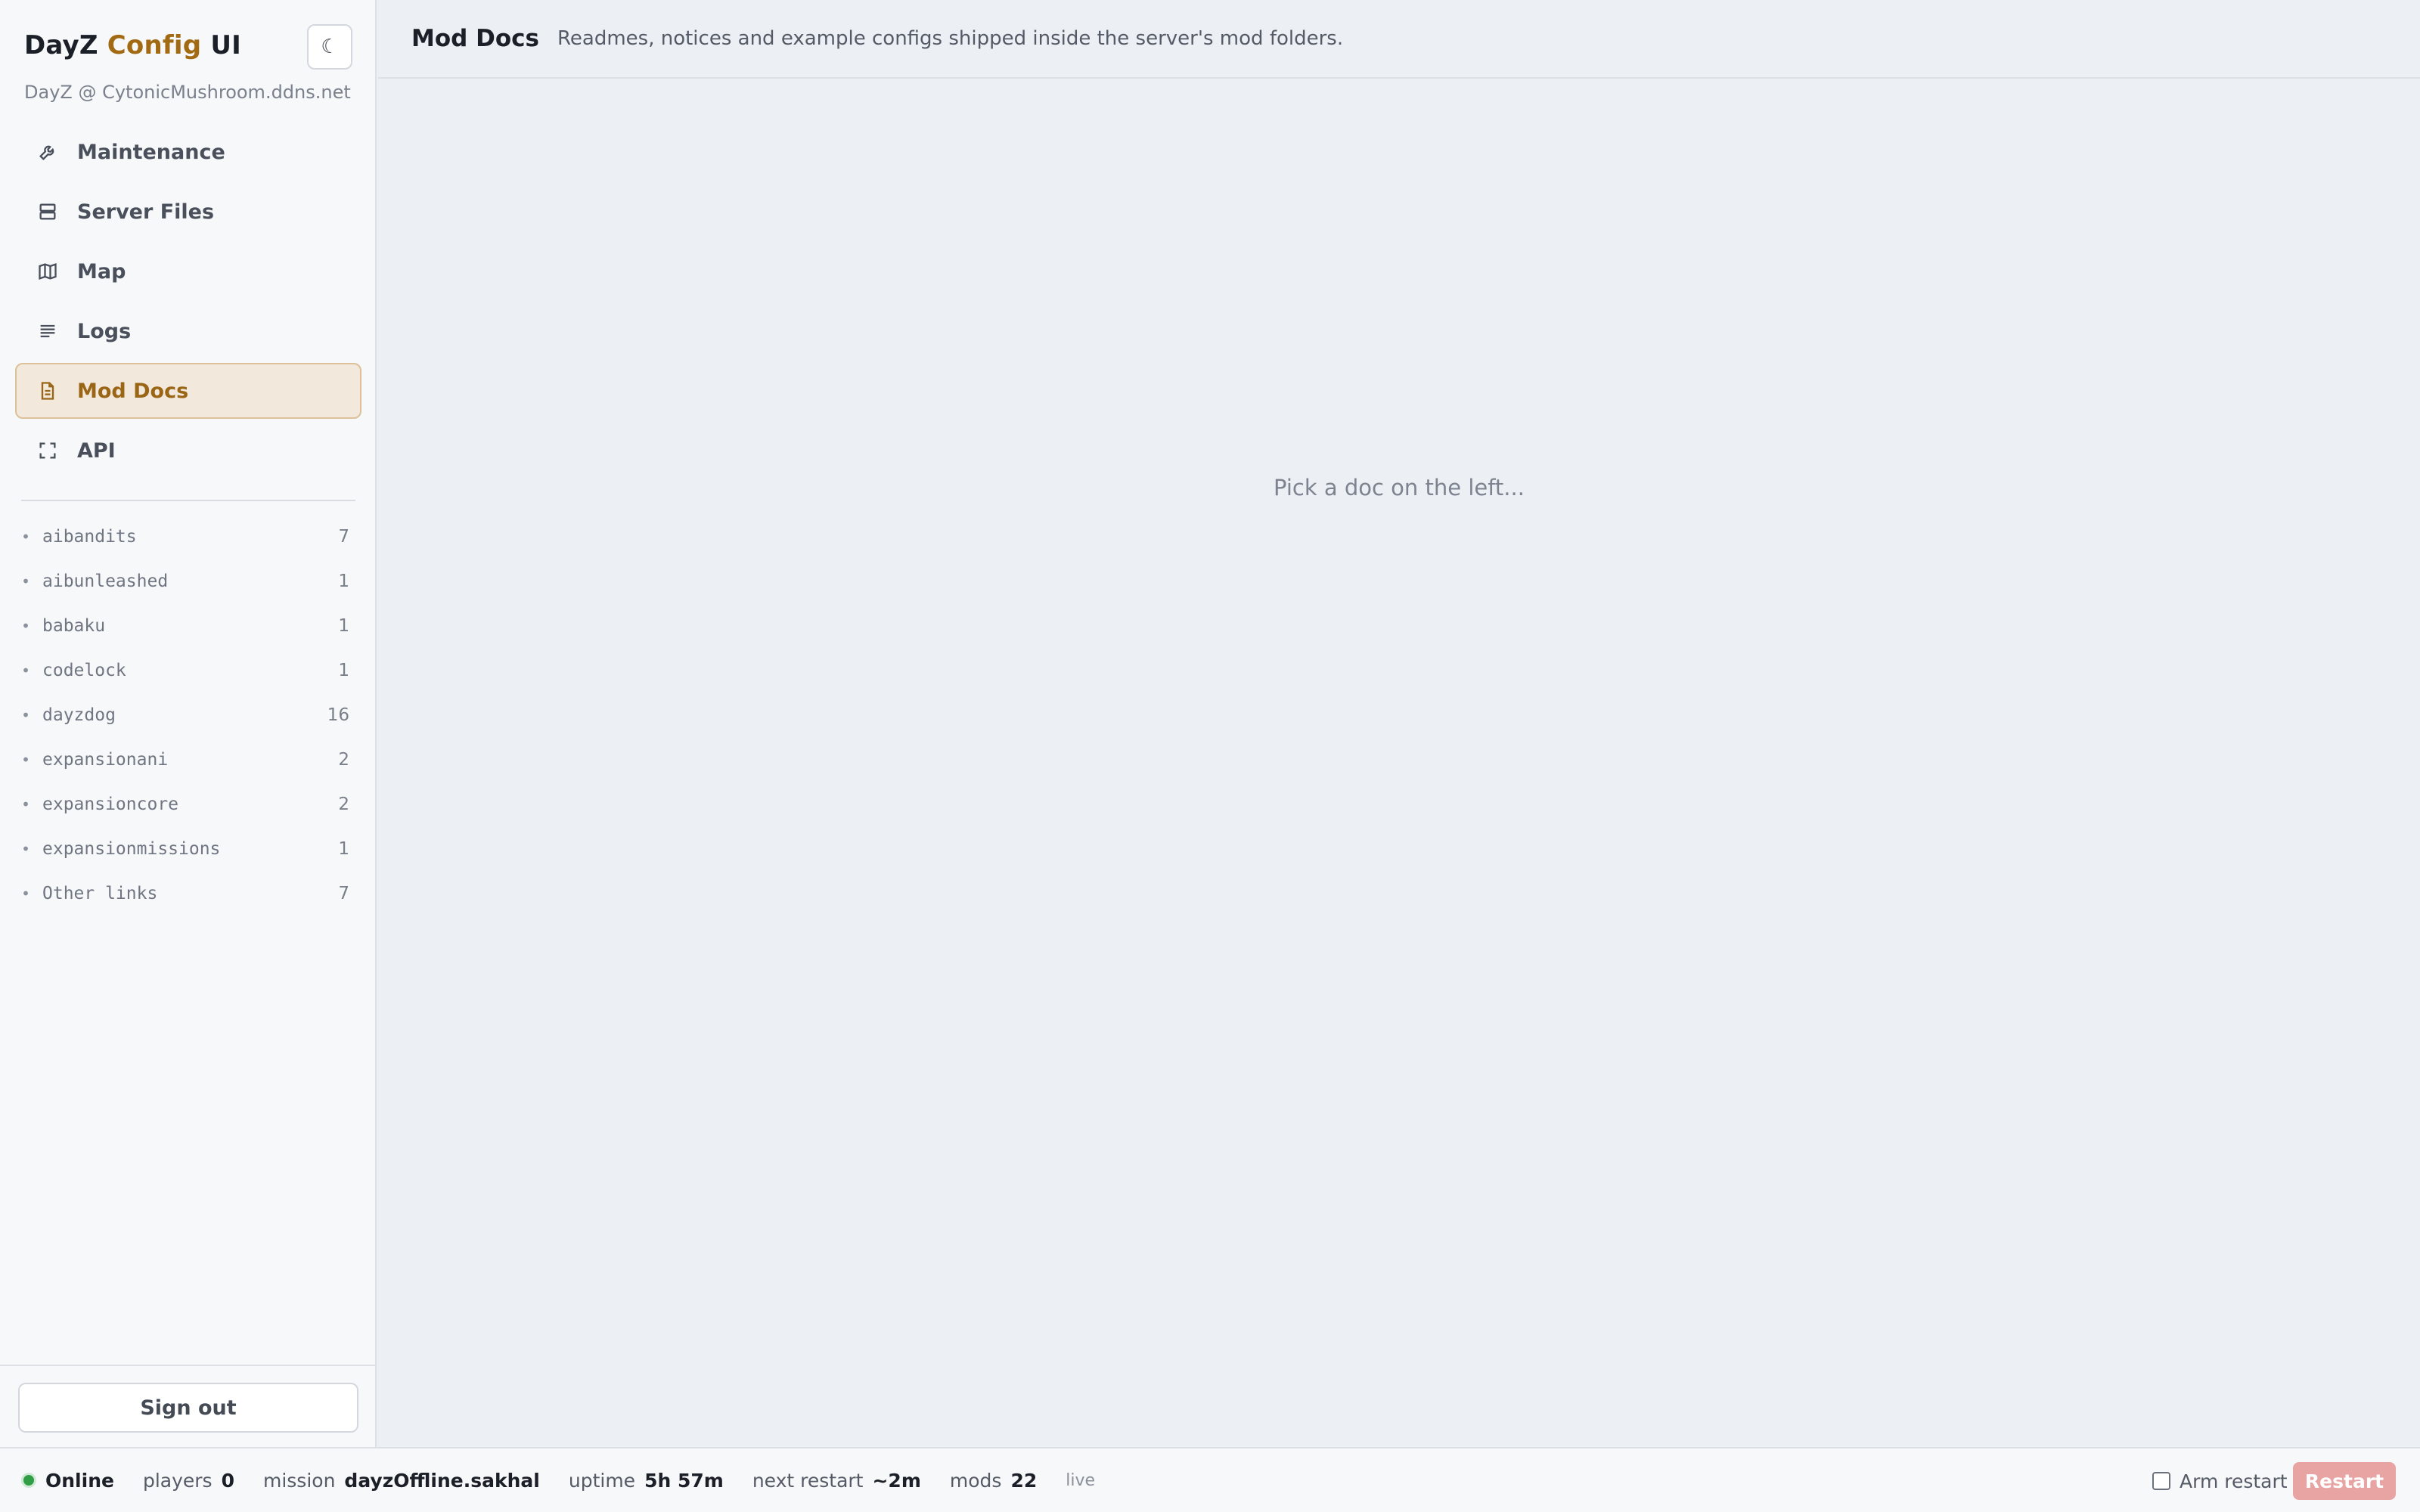 The height and width of the screenshot is (1512, 2420). What do you see at coordinates (146, 212) in the screenshot?
I see `nav-label: Server Files` at bounding box center [146, 212].